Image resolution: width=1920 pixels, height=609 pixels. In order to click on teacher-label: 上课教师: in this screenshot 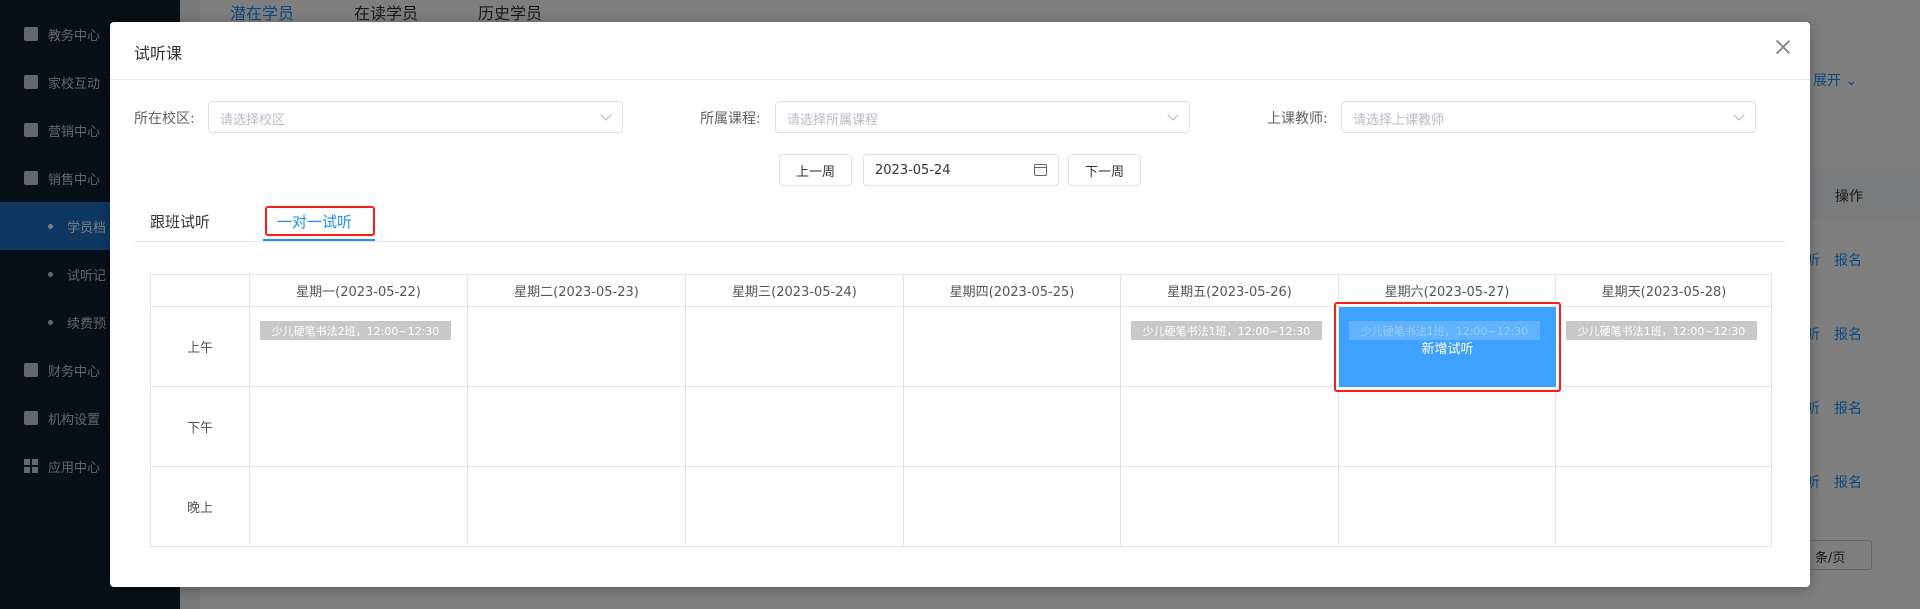, I will do `click(1297, 119)`.